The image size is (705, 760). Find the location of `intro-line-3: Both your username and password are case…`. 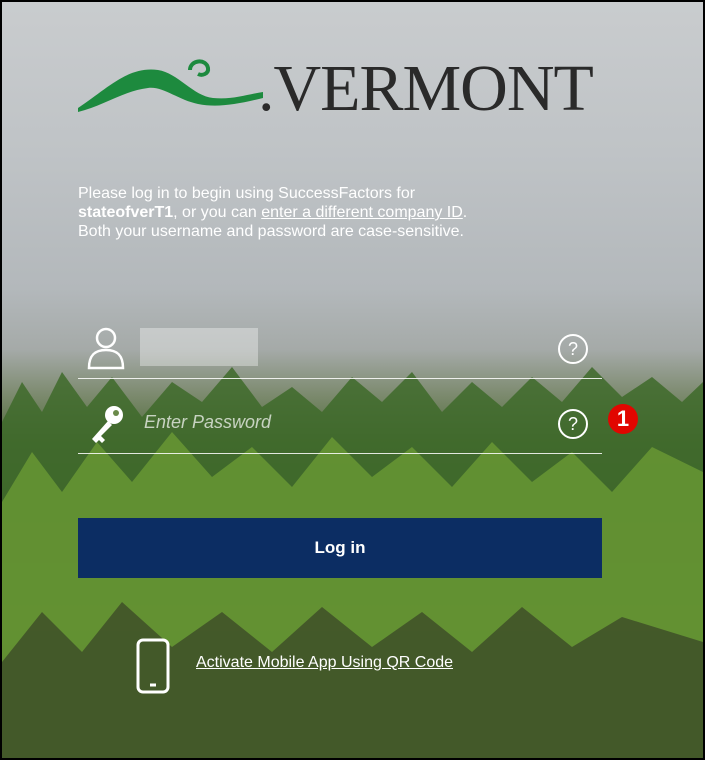

intro-line-3: Both your username and password are case… is located at coordinates (271, 231).